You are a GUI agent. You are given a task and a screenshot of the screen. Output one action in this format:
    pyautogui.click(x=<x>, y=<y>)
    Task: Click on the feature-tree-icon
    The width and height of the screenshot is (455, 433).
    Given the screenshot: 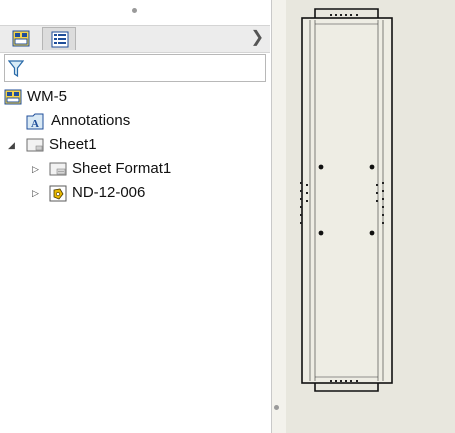 What is the action you would take?
    pyautogui.click(x=21, y=38)
    